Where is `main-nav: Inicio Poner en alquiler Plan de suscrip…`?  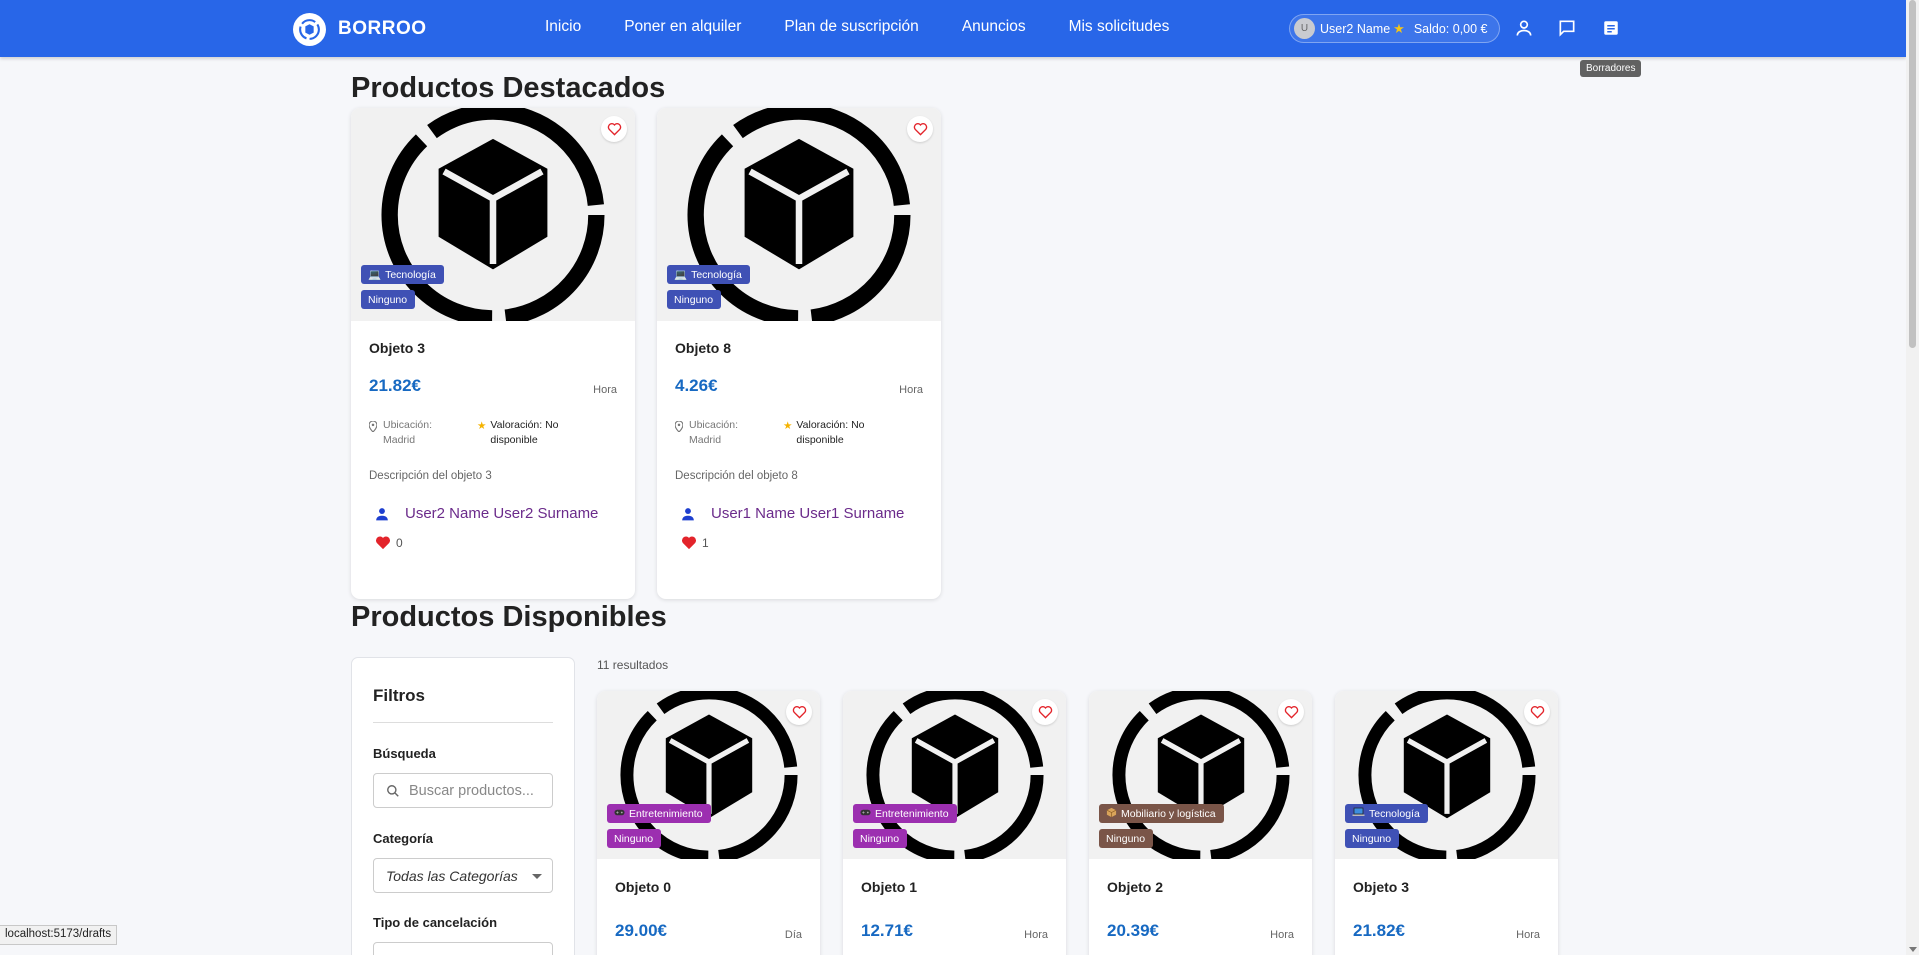
main-nav: Inicio Poner en alquiler Plan de suscrip… is located at coordinates (878, 27).